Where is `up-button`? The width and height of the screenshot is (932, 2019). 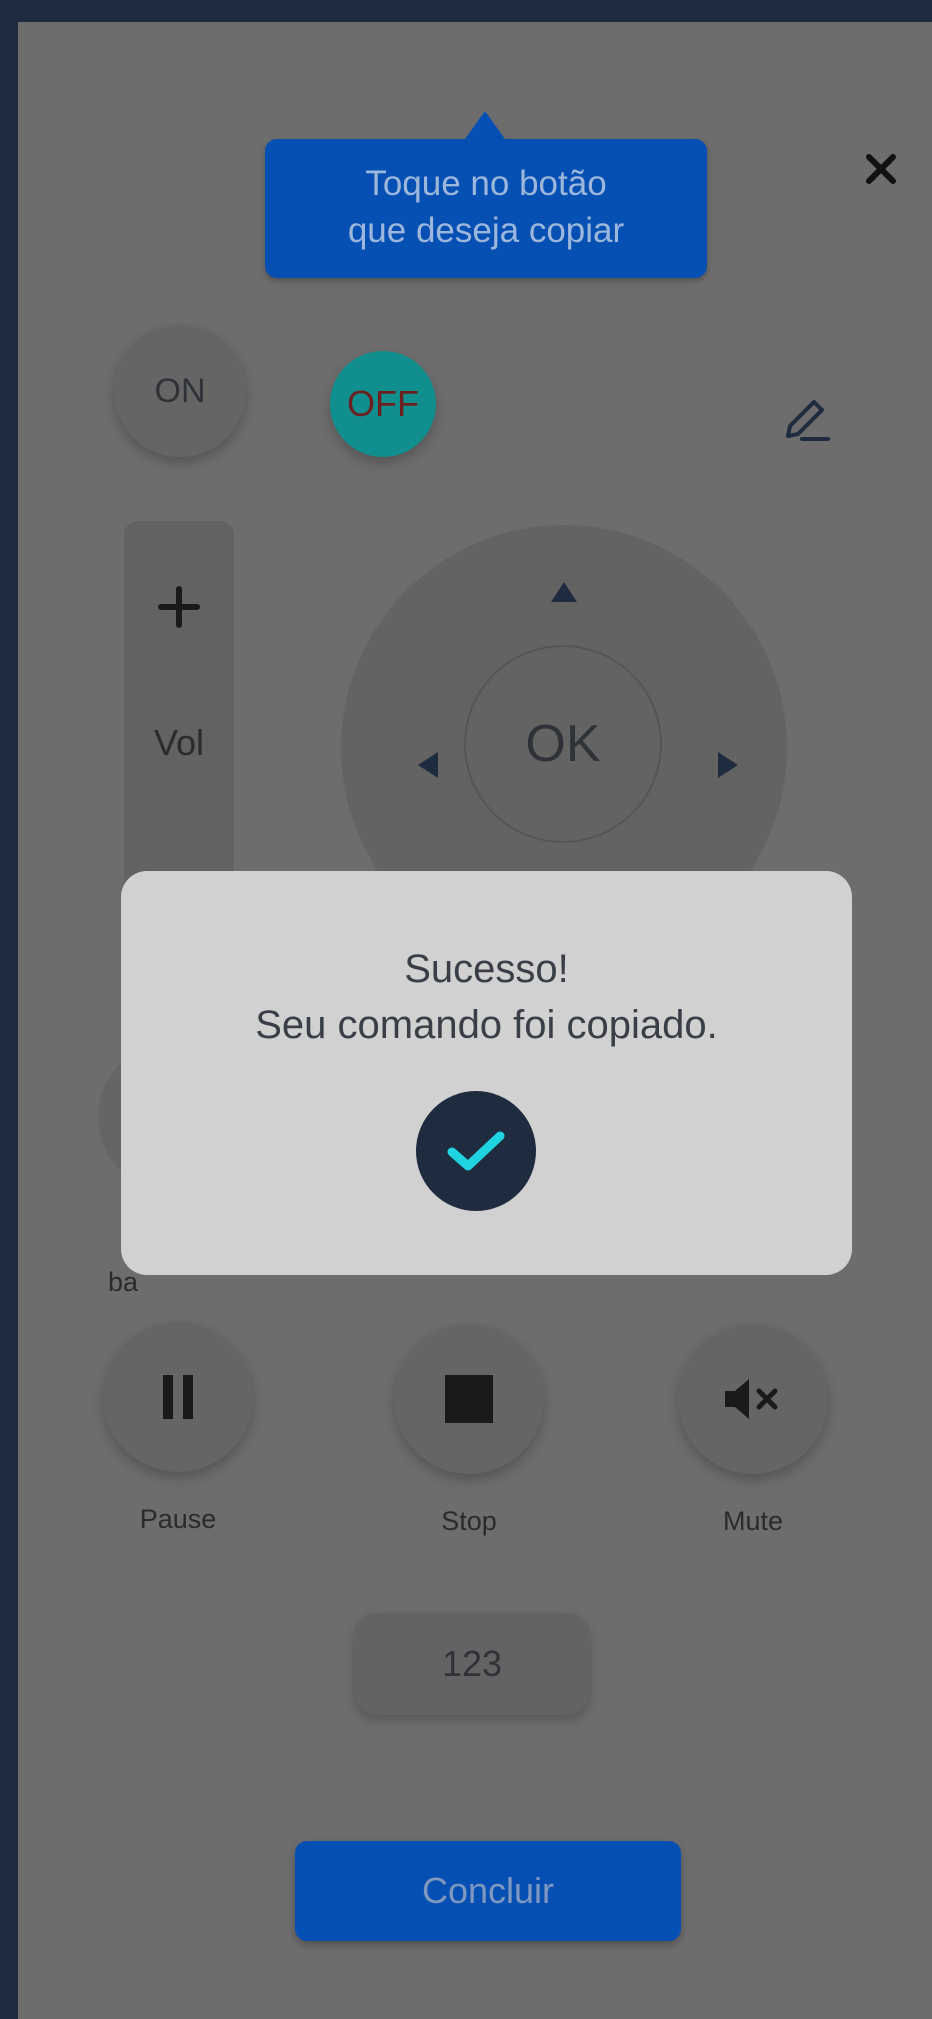
up-button is located at coordinates (564, 592).